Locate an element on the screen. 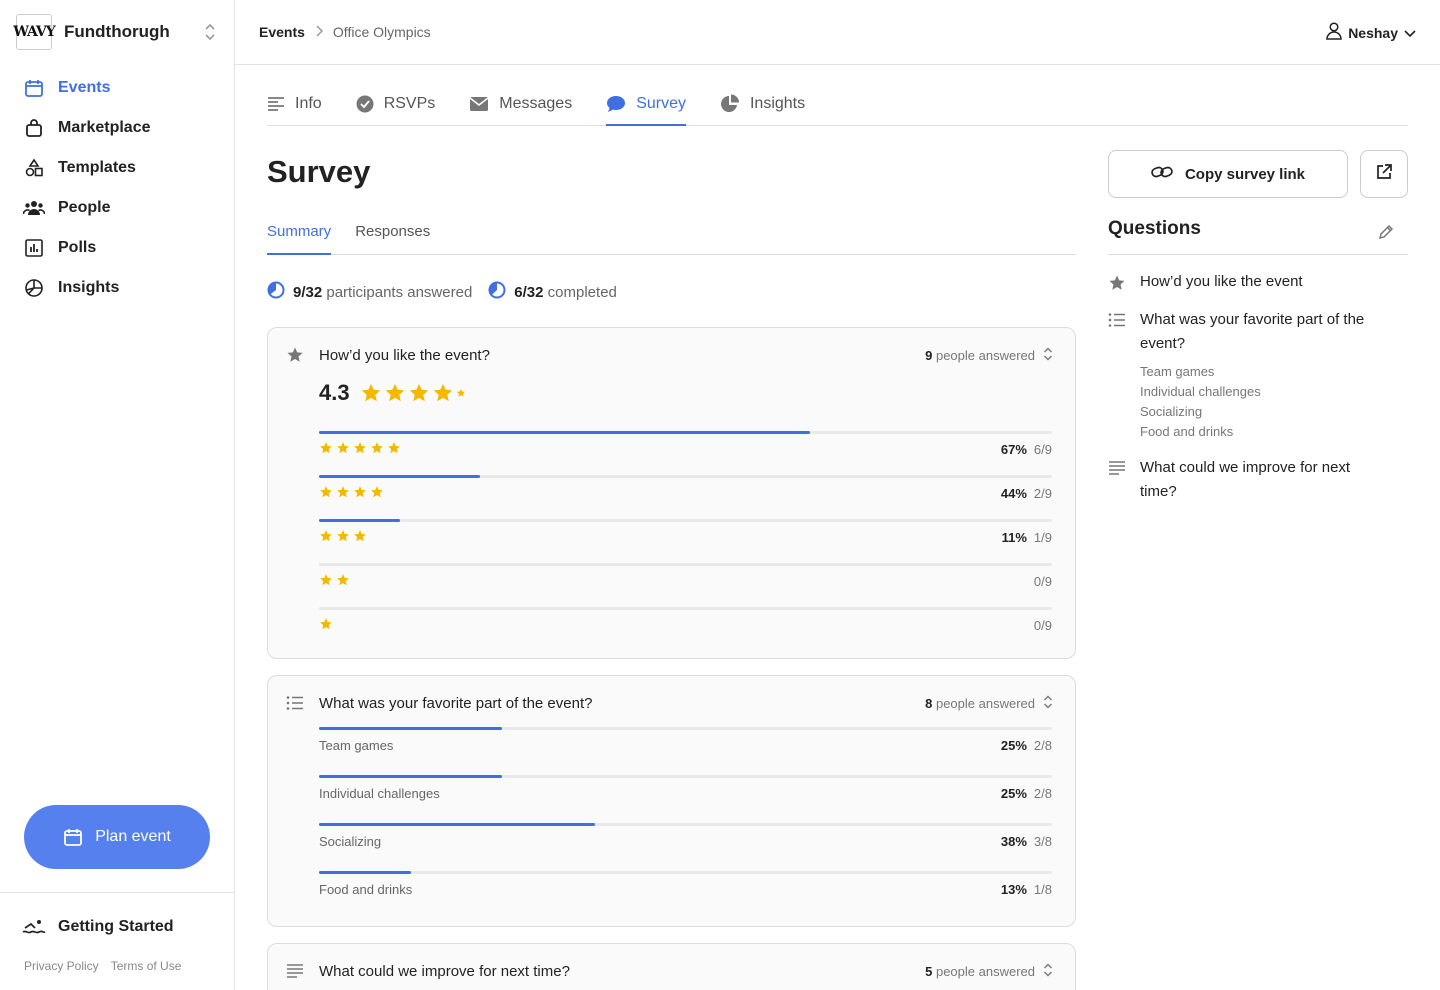 This screenshot has height=990, width=1440. breakdown-row: Food and drinks 13% 1/8 is located at coordinates (685, 895).